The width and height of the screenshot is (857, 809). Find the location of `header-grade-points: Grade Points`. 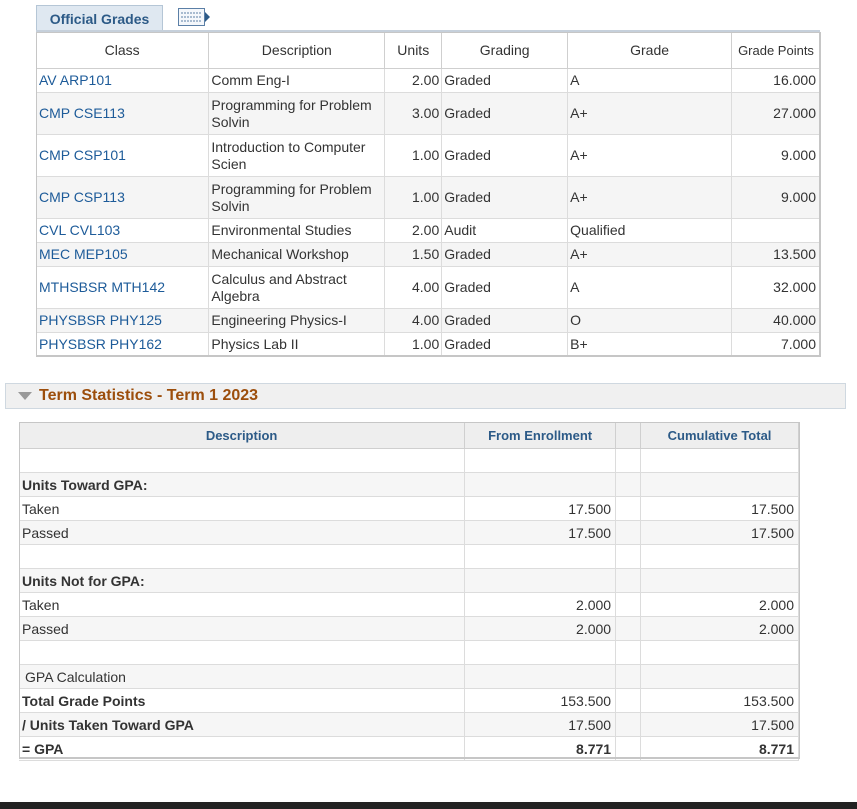

header-grade-points: Grade Points is located at coordinates (776, 50).